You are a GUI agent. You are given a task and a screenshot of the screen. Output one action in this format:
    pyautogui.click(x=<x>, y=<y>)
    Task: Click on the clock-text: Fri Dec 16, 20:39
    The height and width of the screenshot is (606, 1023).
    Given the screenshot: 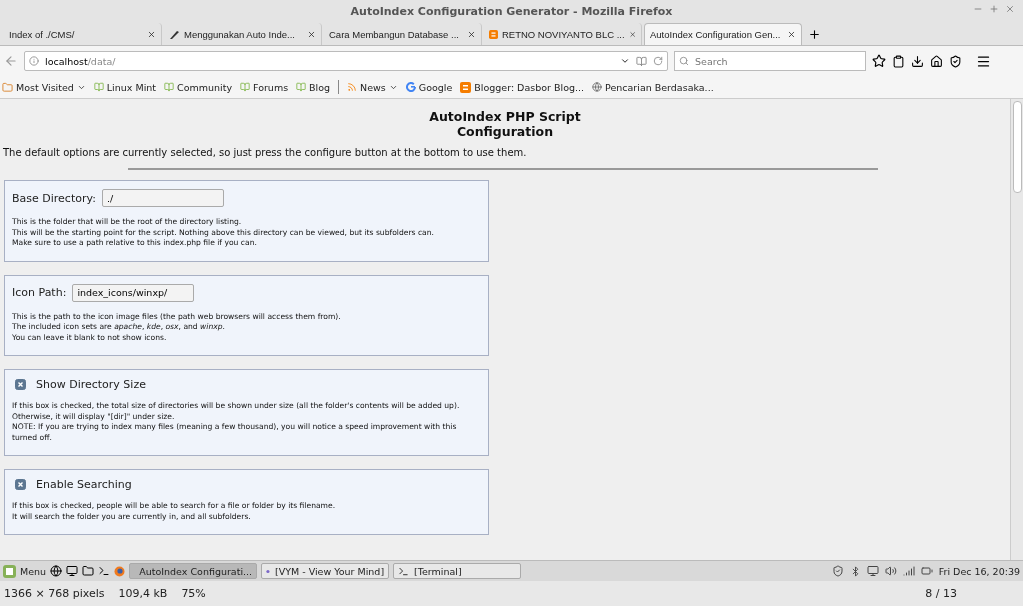 What is the action you would take?
    pyautogui.click(x=979, y=571)
    